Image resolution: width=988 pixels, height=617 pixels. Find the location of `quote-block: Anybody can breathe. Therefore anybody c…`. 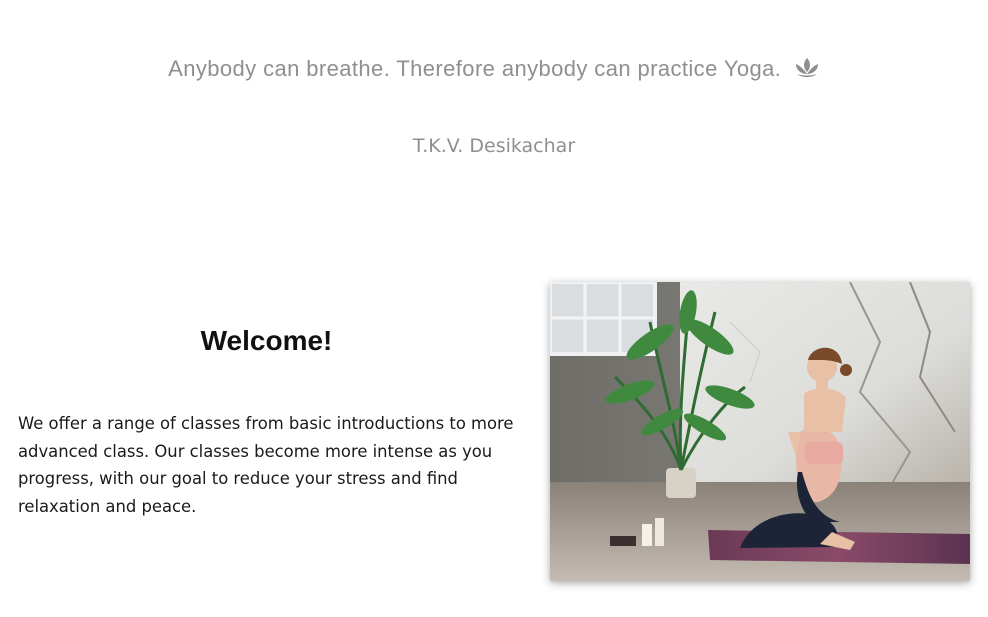

quote-block: Anybody can breathe. Therefore anybody c… is located at coordinates (494, 70).